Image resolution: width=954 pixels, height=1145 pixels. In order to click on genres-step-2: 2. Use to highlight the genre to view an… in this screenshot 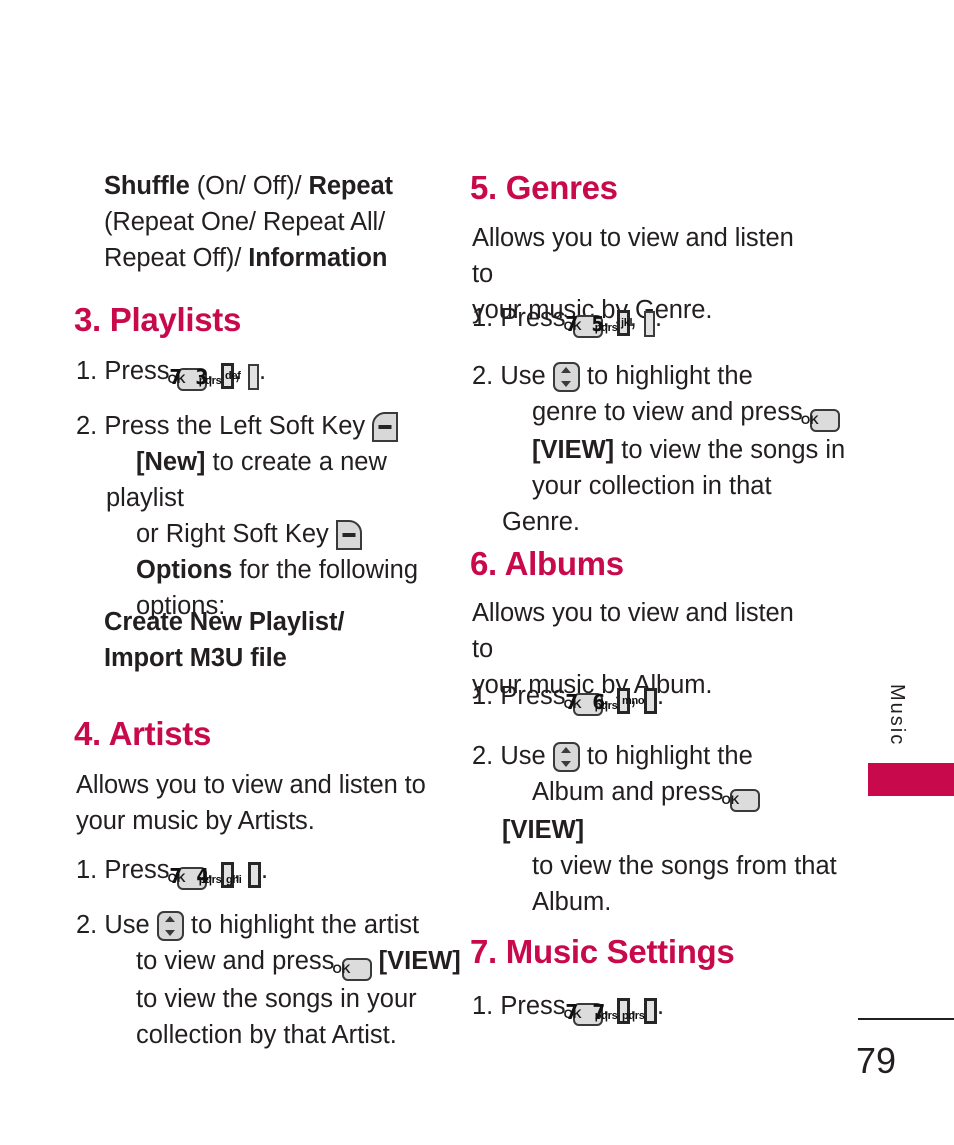, I will do `click(660, 449)`.